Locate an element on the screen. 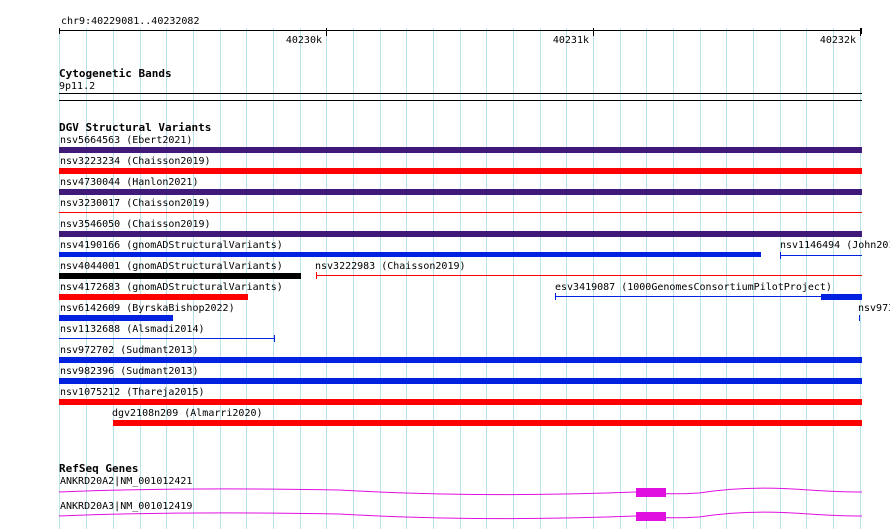 This screenshot has height=529, width=890. variant-label: nsv1146494 (John2014) is located at coordinates (835, 245).